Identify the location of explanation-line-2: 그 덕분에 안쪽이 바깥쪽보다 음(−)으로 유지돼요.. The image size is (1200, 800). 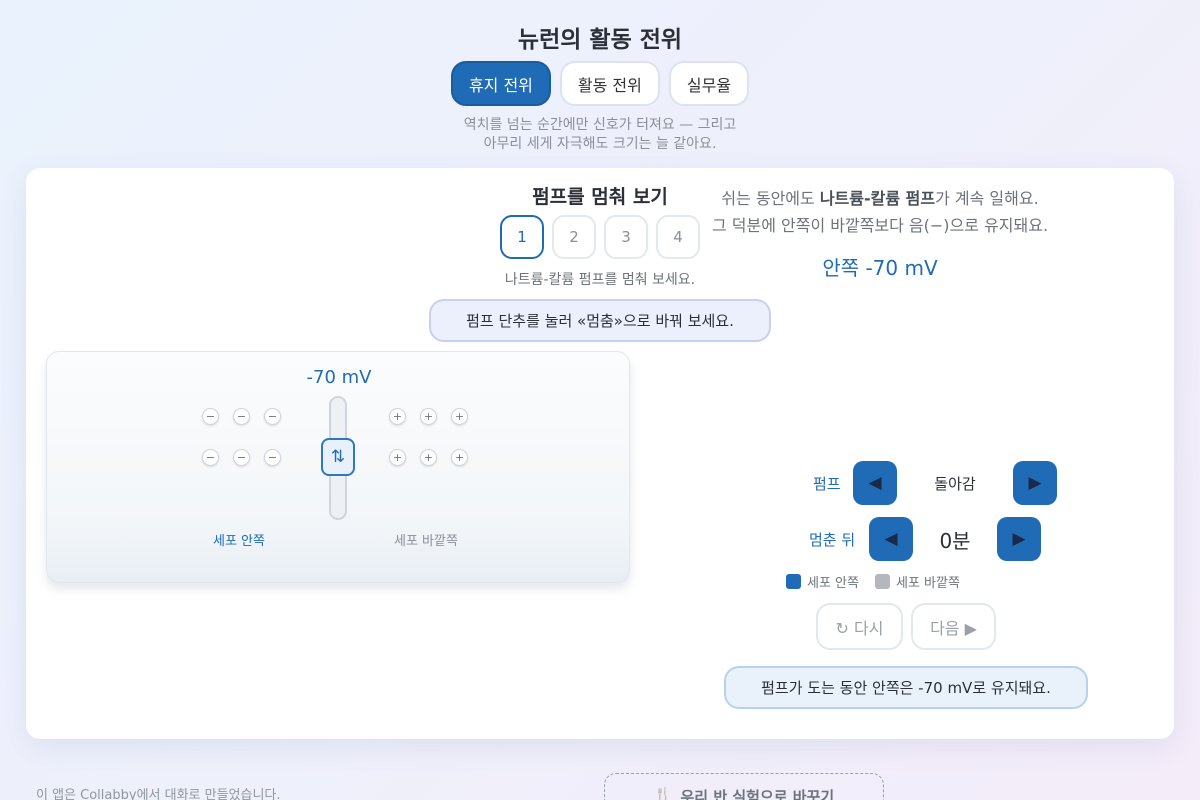
(880, 225).